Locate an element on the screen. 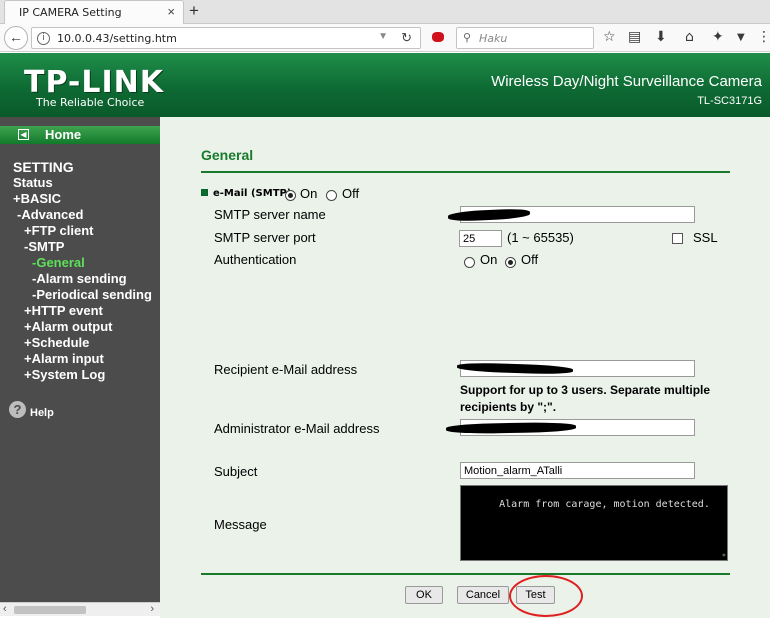 Image resolution: width=770 pixels, height=618 pixels. scrollbar-thumb is located at coordinates (50, 610).